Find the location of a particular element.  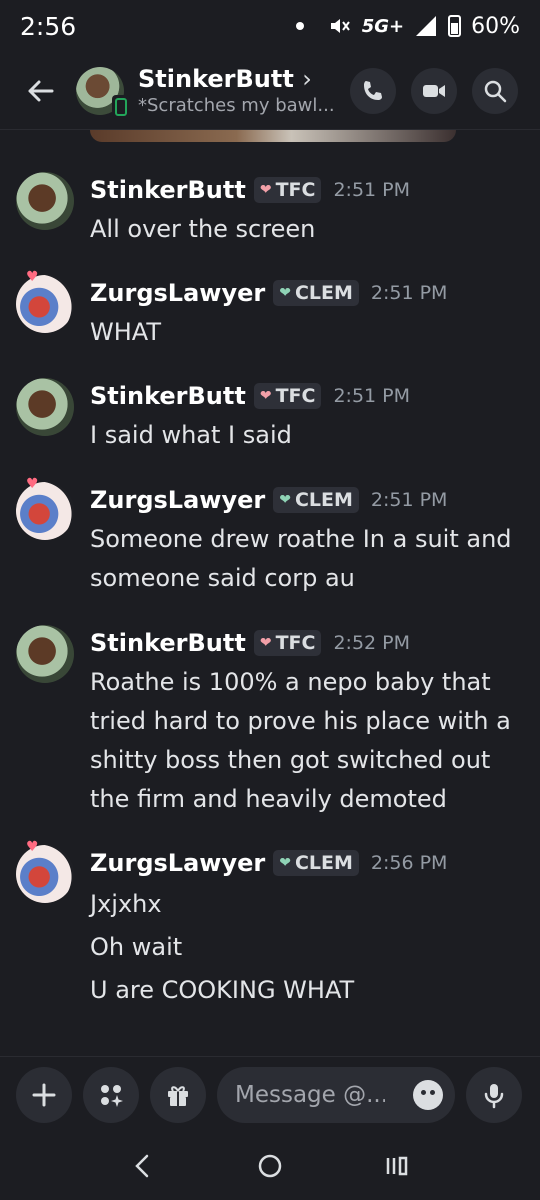

message-input-wrapper is located at coordinates (336, 1094).